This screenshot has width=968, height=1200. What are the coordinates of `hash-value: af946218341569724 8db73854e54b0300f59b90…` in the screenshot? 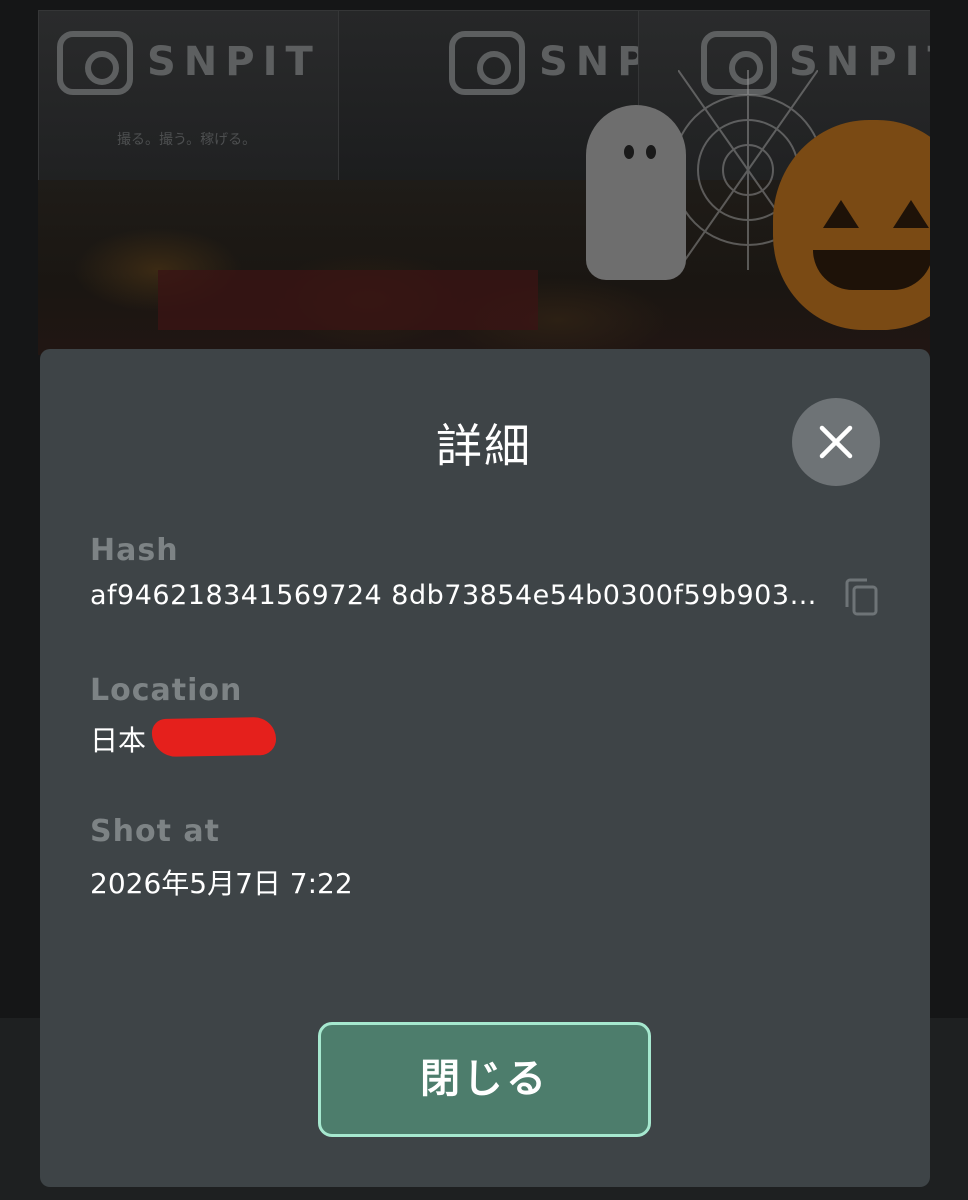 It's located at (455, 595).